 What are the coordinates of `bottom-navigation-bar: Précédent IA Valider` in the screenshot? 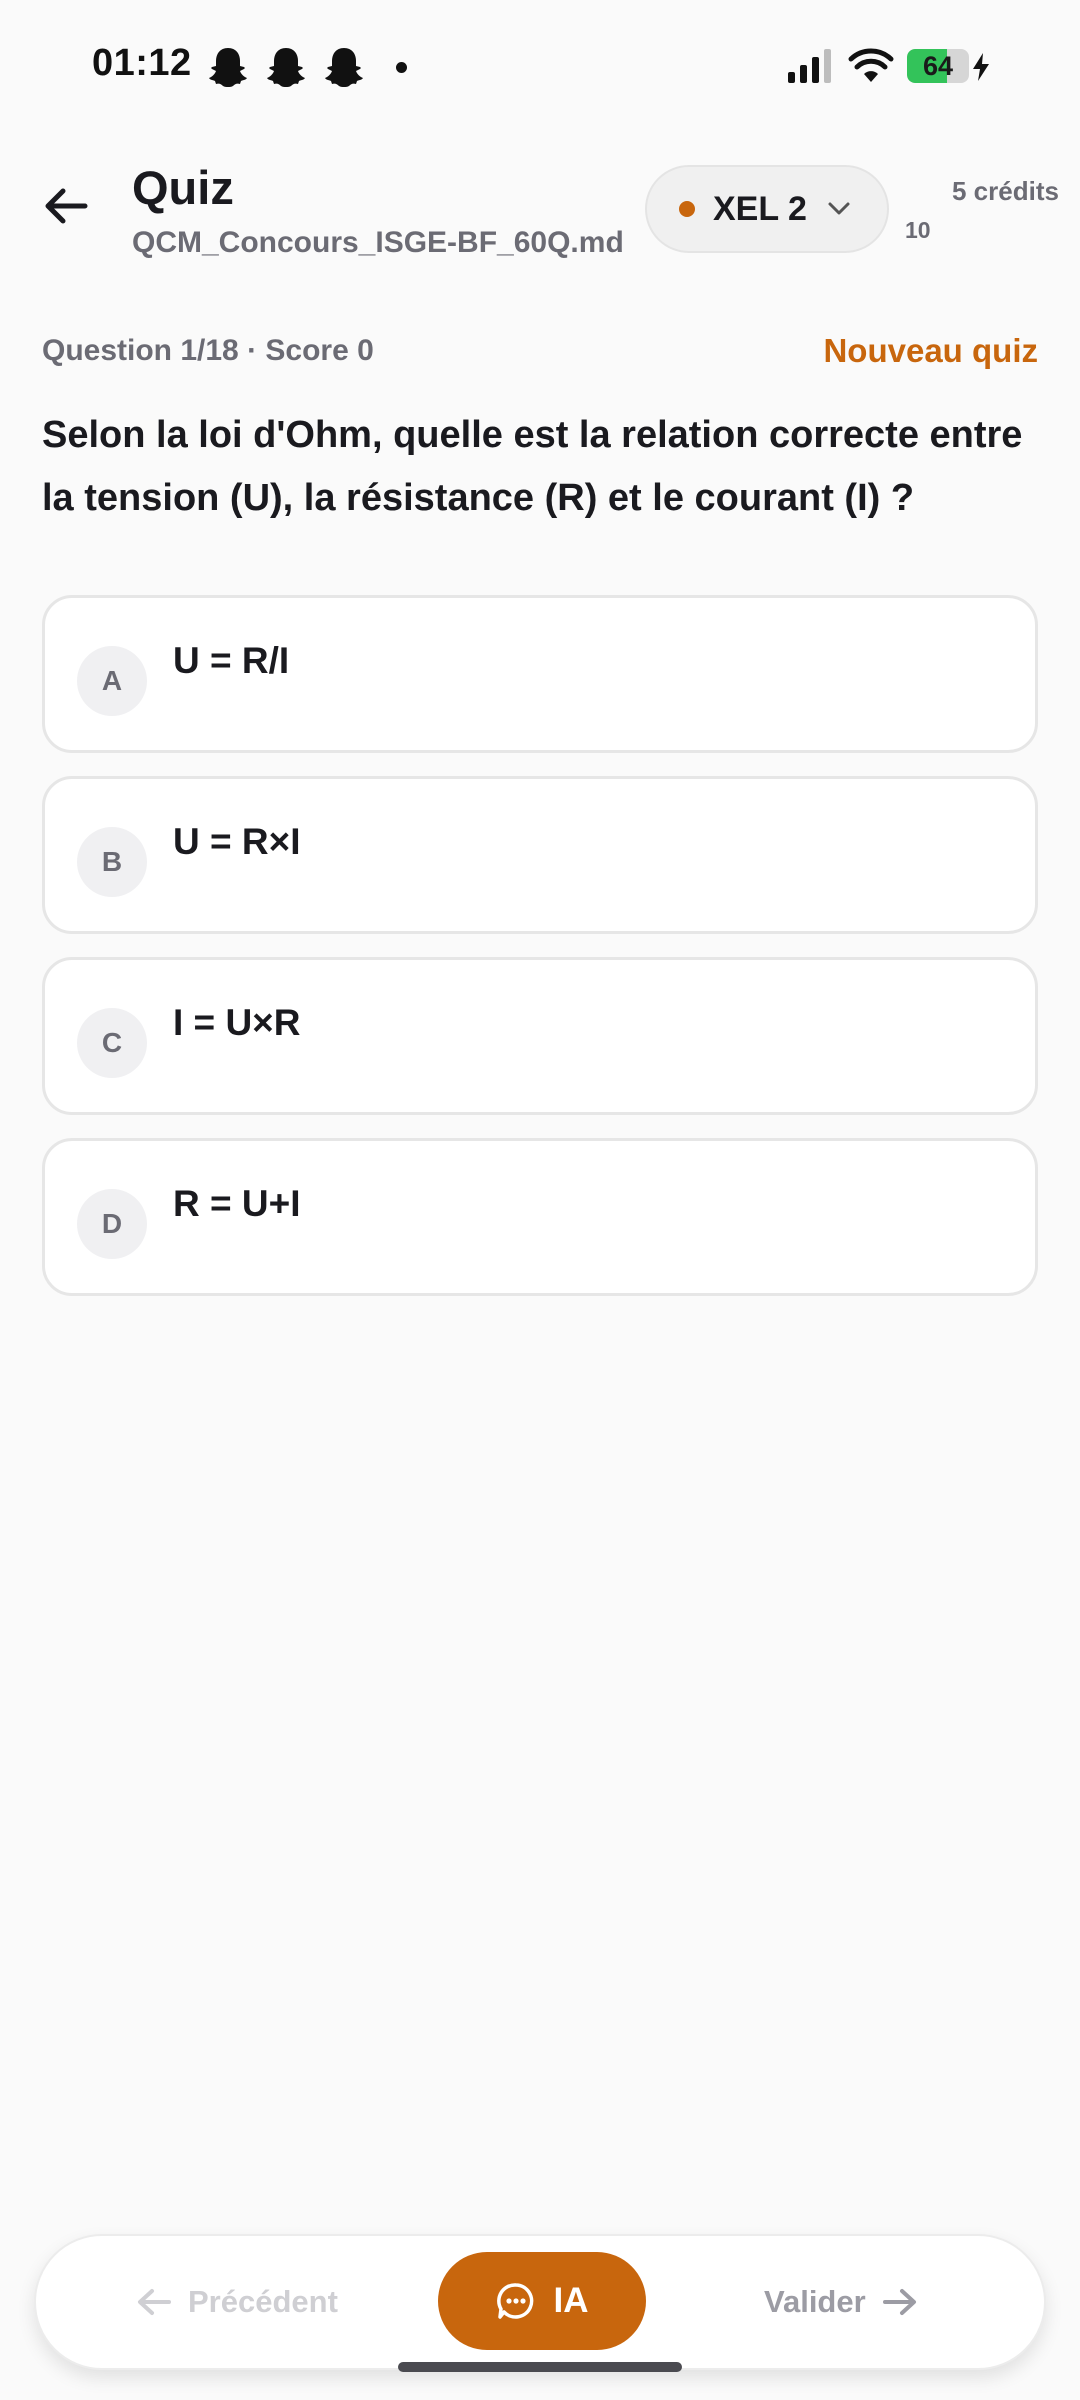 It's located at (540, 2302).